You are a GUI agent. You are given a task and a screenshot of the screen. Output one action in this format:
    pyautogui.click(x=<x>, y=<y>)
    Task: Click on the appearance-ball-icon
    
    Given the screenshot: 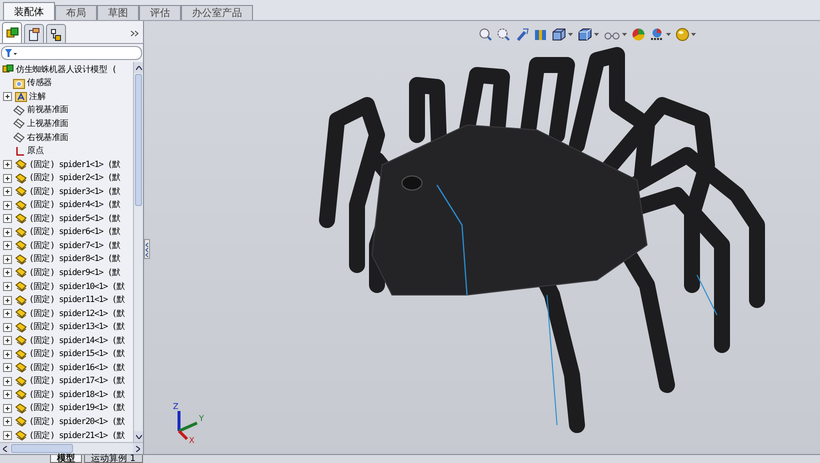 What is the action you would take?
    pyautogui.click(x=638, y=34)
    